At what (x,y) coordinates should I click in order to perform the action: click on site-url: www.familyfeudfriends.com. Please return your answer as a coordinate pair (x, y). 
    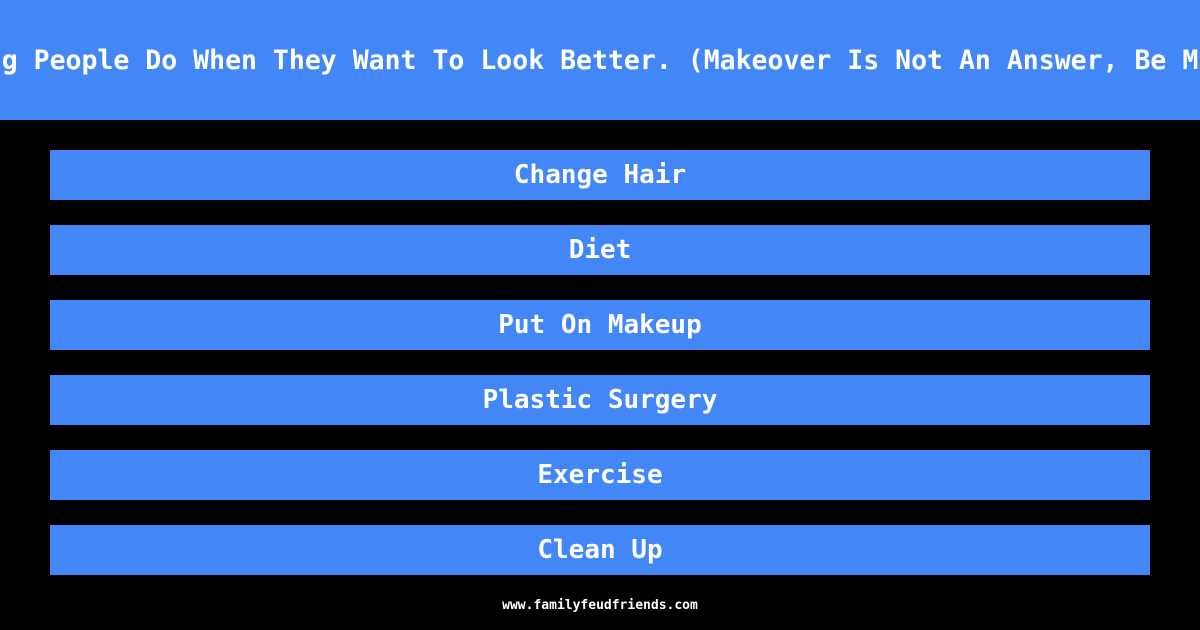
    Looking at the image, I should click on (600, 605).